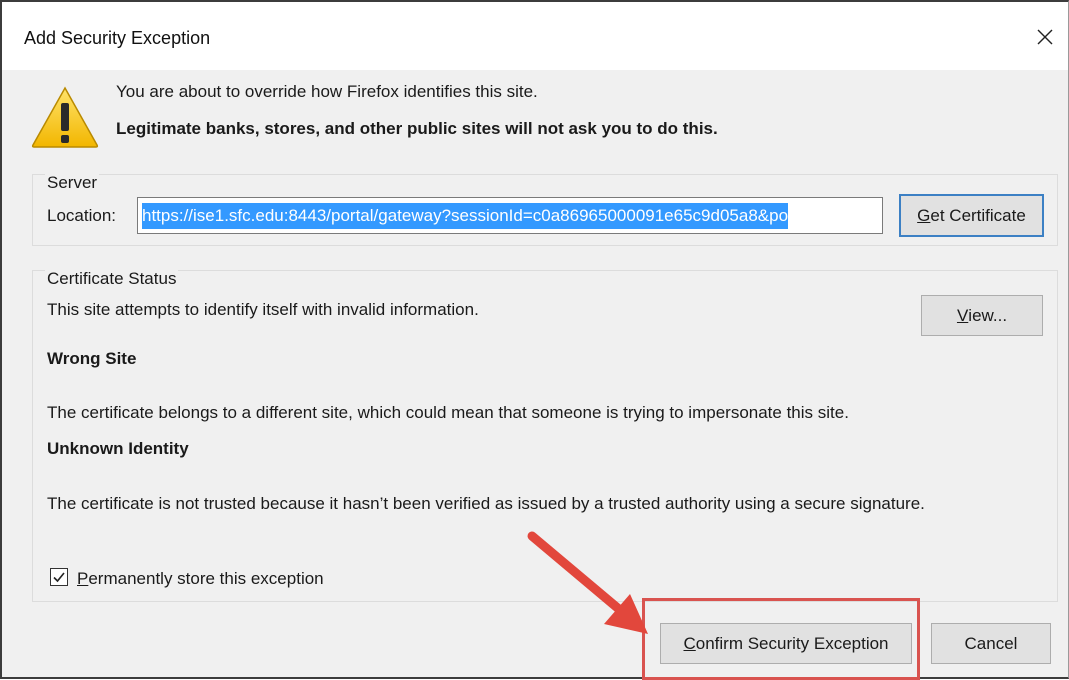 This screenshot has width=1069, height=680. I want to click on wrong-site-heading: Wrong Site, so click(92, 358).